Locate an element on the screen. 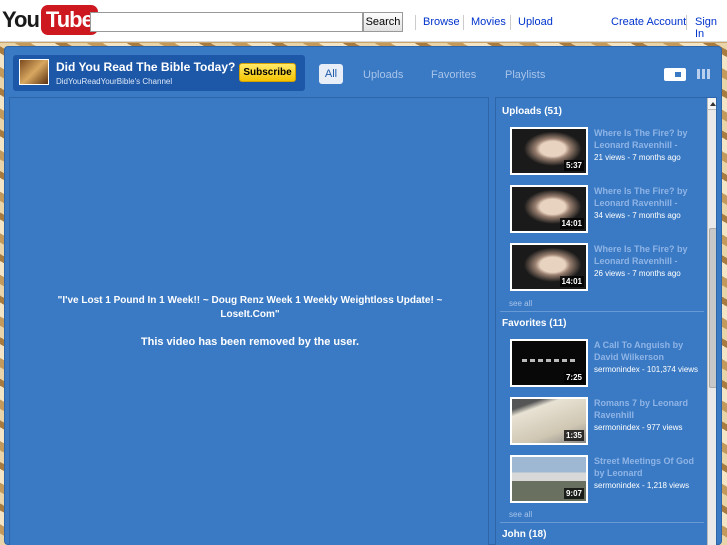 The height and width of the screenshot is (545, 727). video-meta: sermonindex - 1,218 views is located at coordinates (642, 485).